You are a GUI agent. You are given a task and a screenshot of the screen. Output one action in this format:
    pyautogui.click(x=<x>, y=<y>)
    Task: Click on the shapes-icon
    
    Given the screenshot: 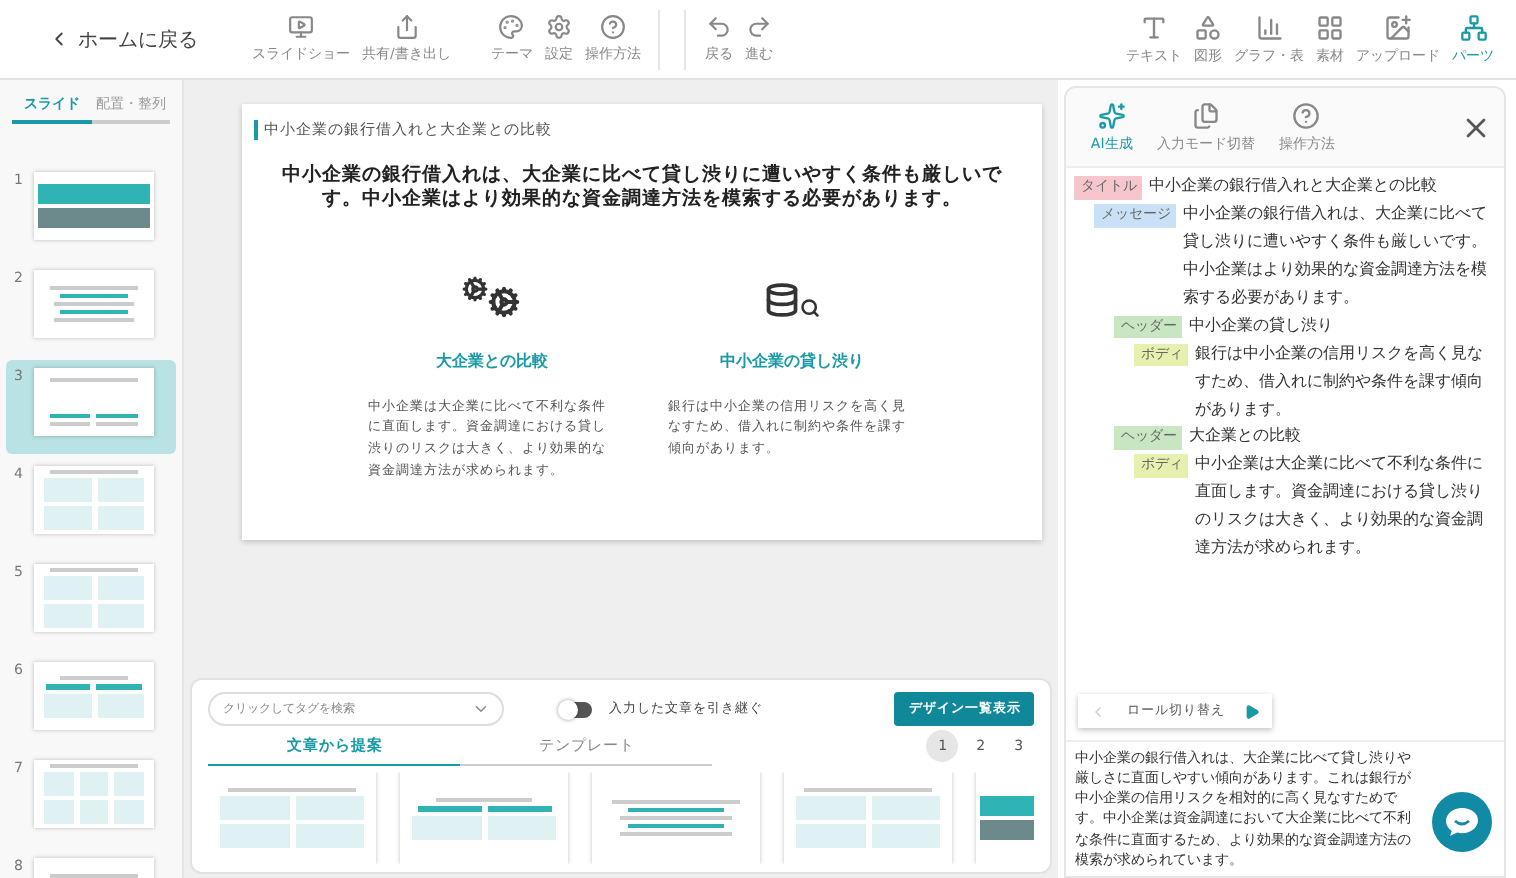 What is the action you would take?
    pyautogui.click(x=1208, y=27)
    